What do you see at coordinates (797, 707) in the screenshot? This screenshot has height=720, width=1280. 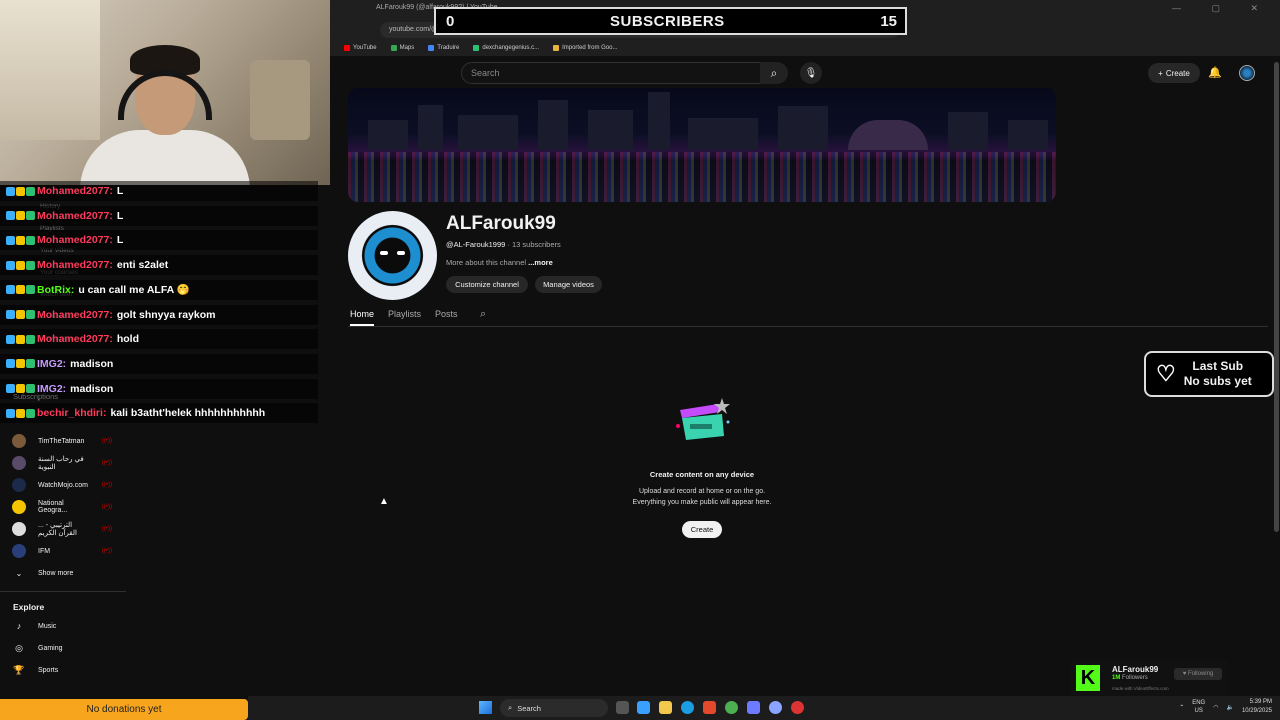 I see `obs-icon` at bounding box center [797, 707].